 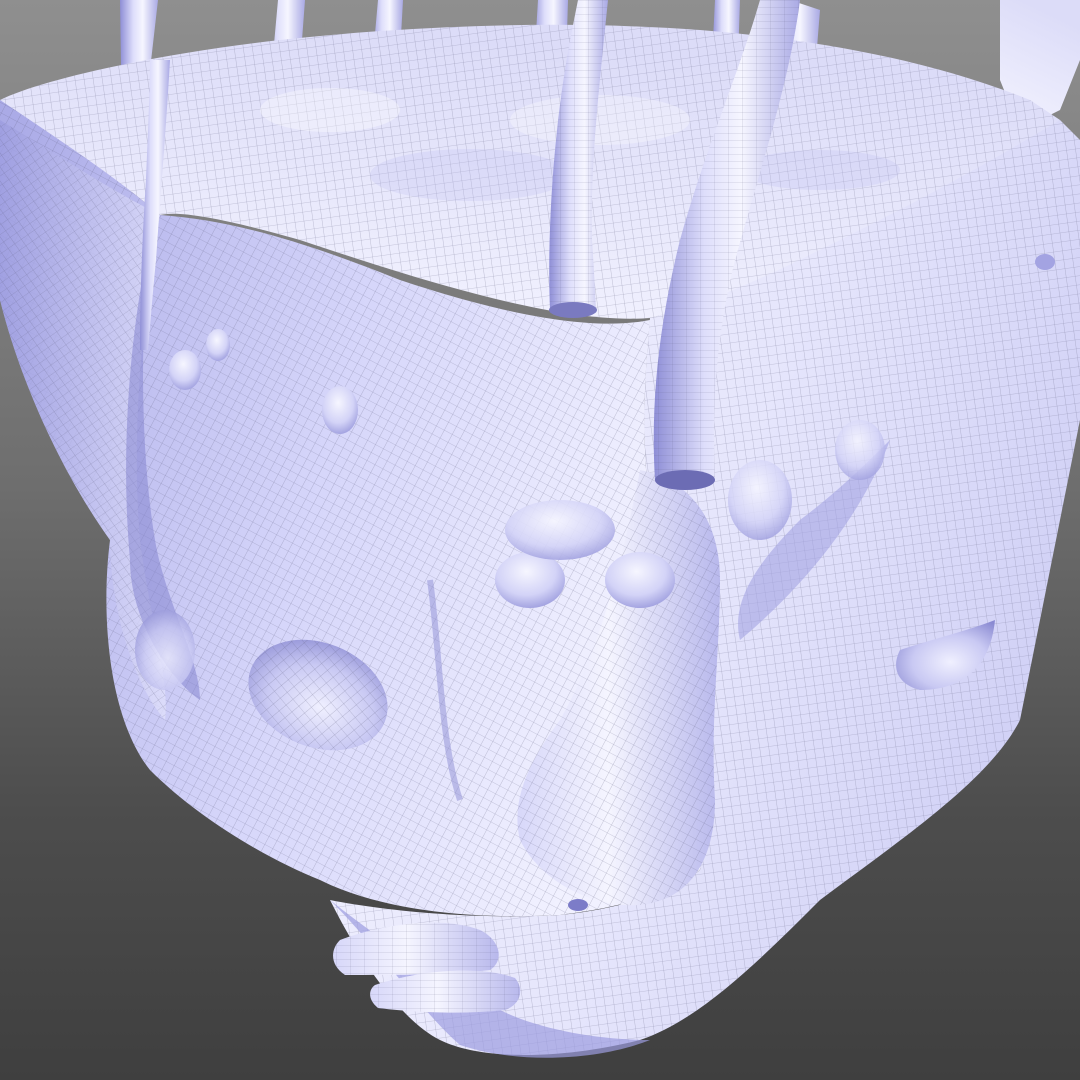 What do you see at coordinates (760, 500) in the screenshot?
I see `bump-cheek-right` at bounding box center [760, 500].